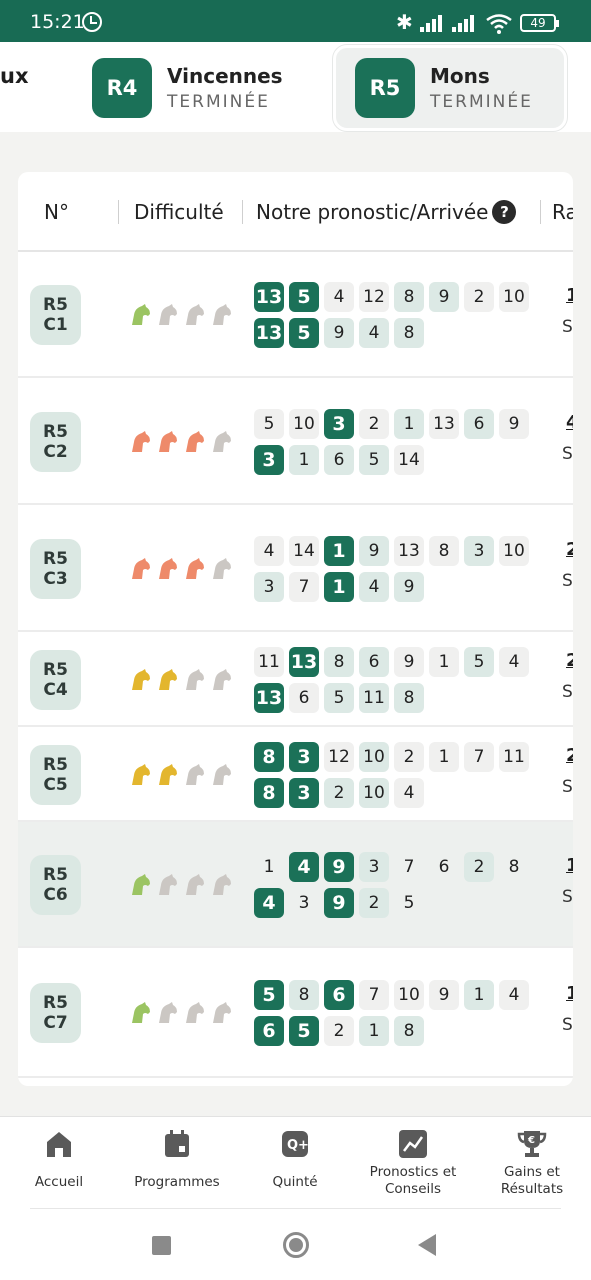 This screenshot has height=1280, width=591. What do you see at coordinates (295, 1165) in the screenshot?
I see `nav-quinte: Q+ Quinté` at bounding box center [295, 1165].